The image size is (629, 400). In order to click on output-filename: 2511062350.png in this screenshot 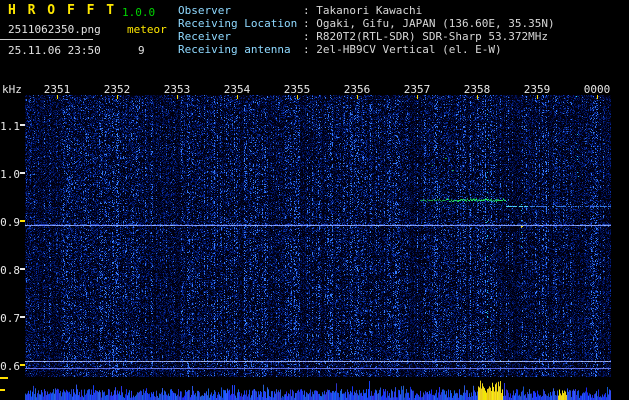, I will do `click(54, 29)`.